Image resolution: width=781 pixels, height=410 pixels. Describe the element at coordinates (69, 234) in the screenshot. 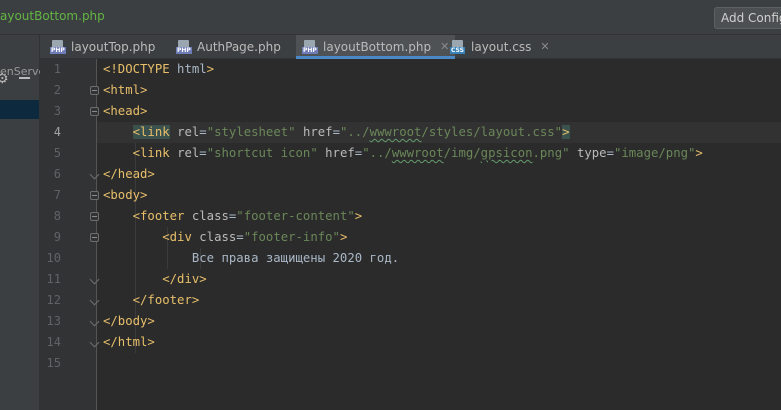

I see `line-number-gutter: 1 2 3 4 5 6 7 8 9 10 11 12 13 14 15` at that location.